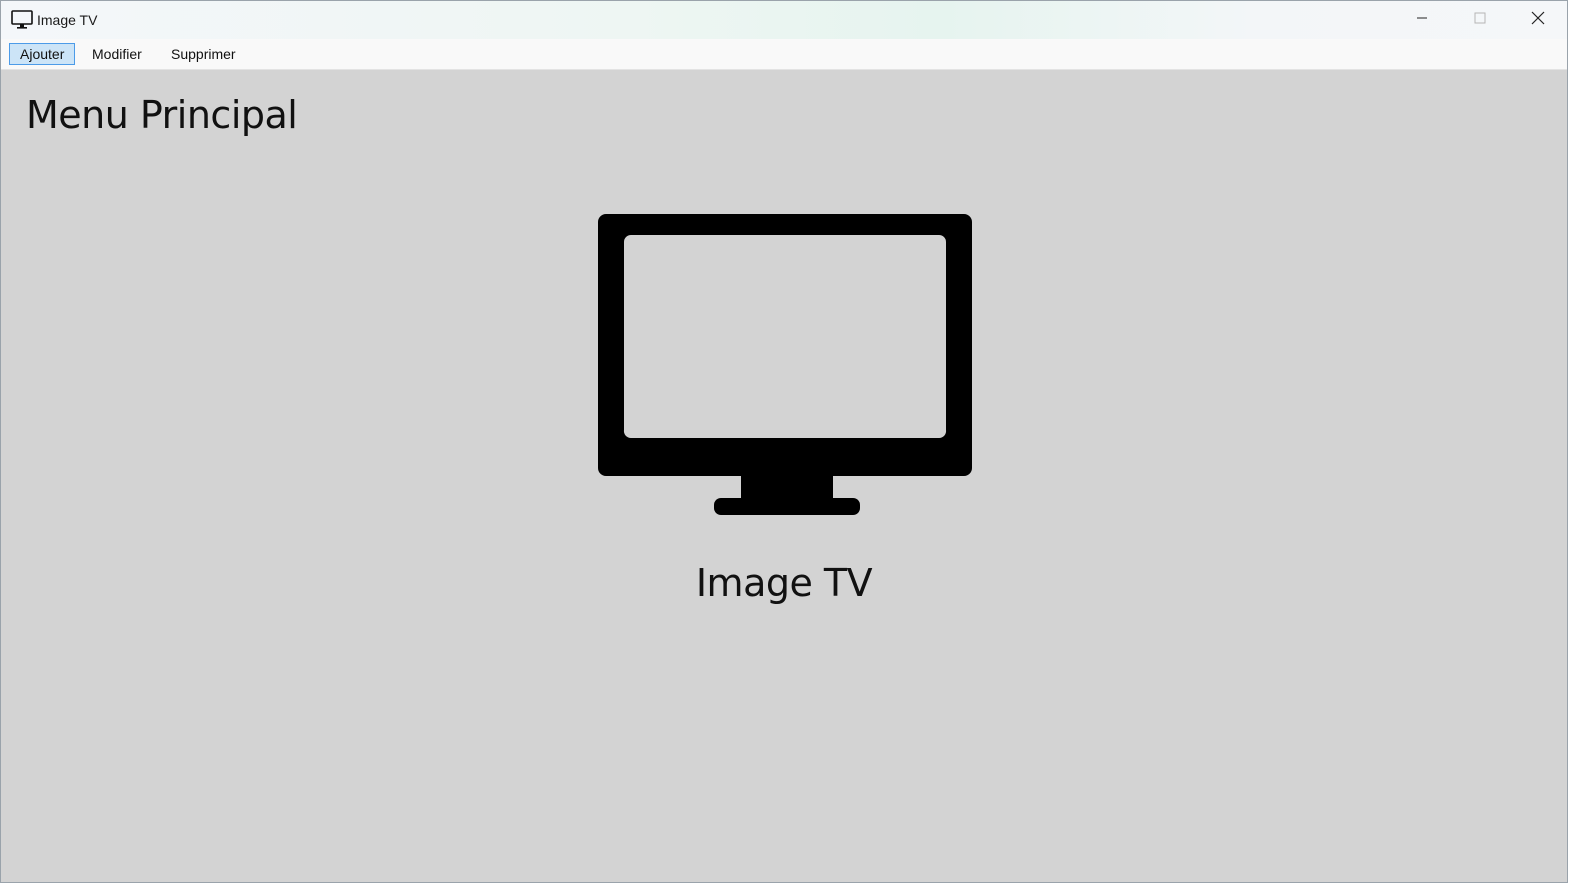  I want to click on minimize-button, so click(1422, 20).